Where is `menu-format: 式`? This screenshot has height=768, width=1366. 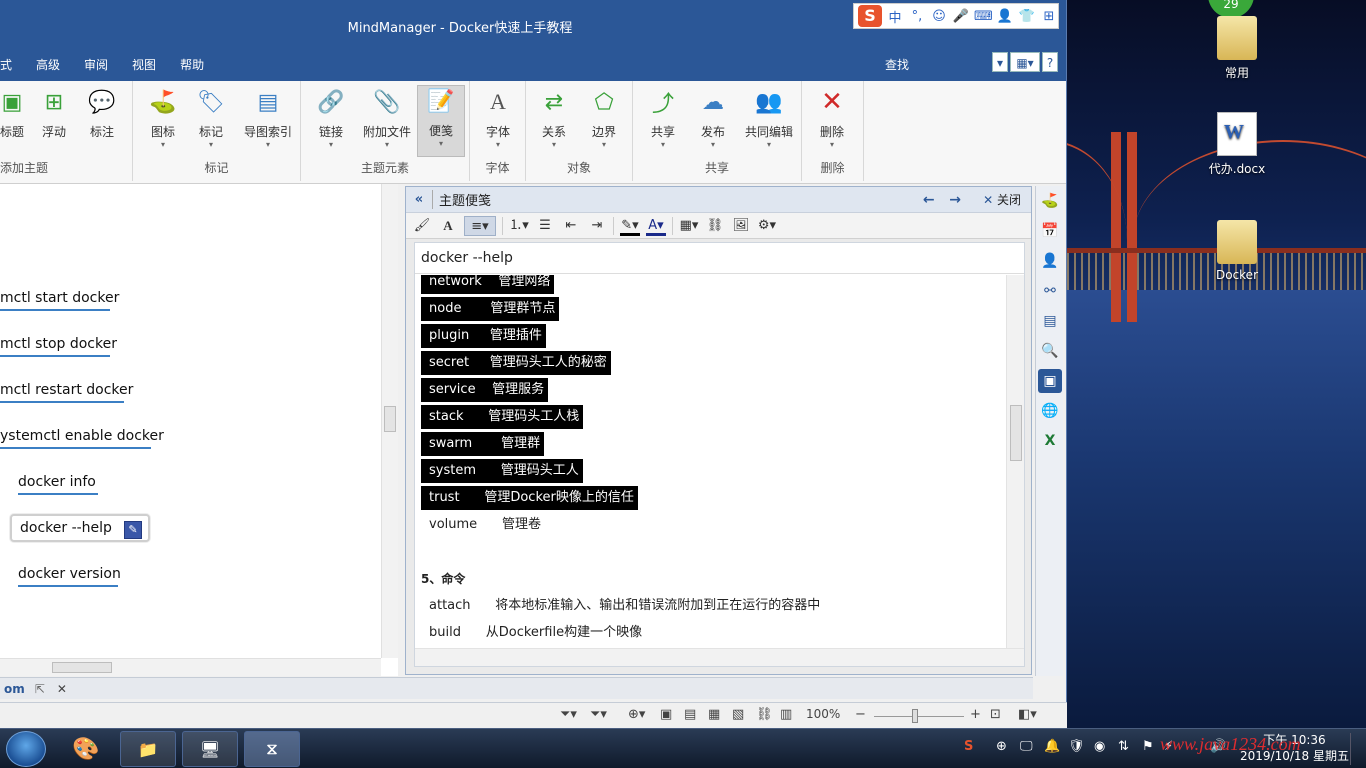
menu-format: 式 is located at coordinates (12, 64).